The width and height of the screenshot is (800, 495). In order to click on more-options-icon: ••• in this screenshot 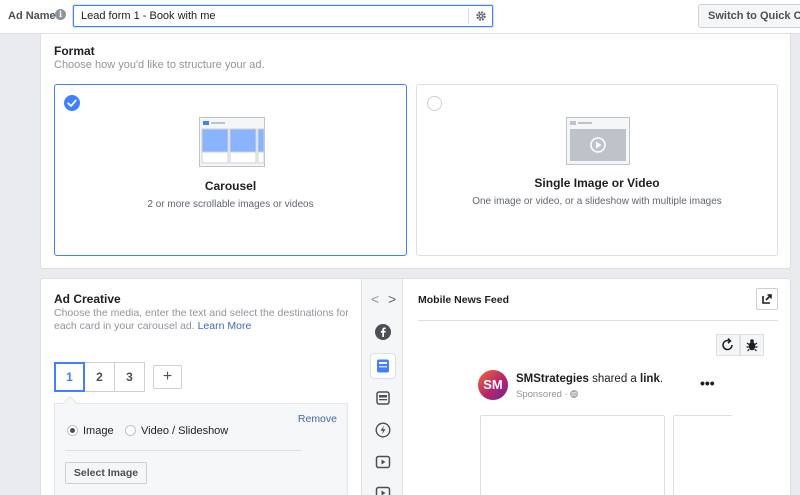, I will do `click(707, 383)`.